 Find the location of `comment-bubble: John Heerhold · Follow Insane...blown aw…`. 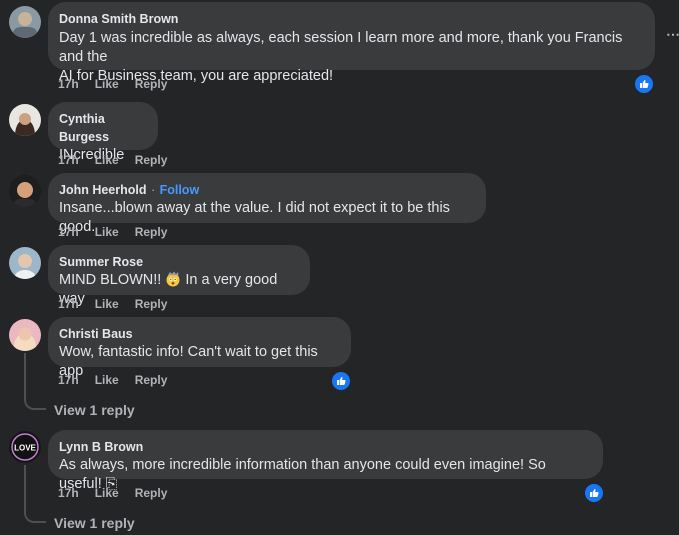

comment-bubble: John Heerhold · Follow Insane...blown aw… is located at coordinates (267, 204).